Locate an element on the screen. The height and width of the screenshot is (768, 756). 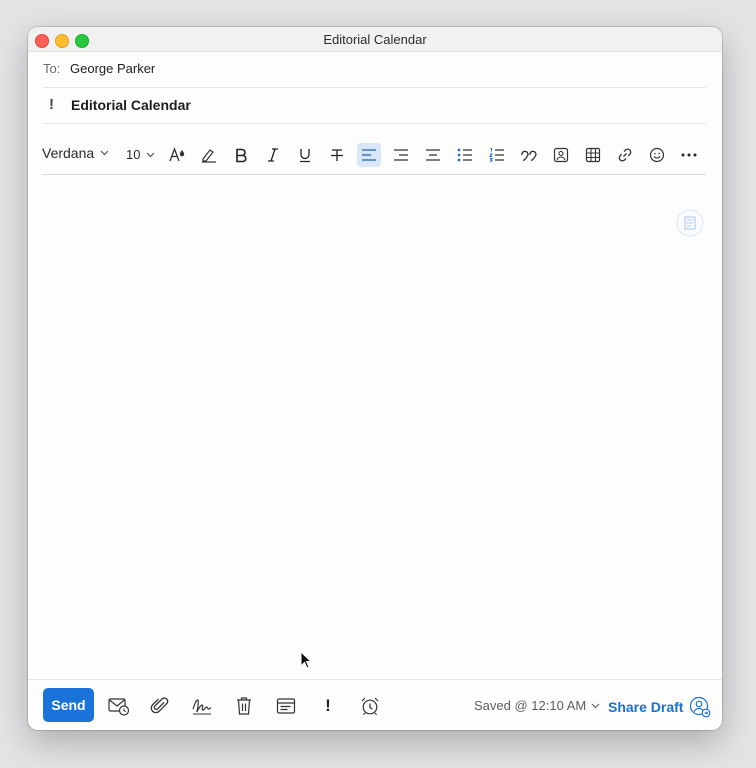
notes-suggestion-icon is located at coordinates (690, 223).